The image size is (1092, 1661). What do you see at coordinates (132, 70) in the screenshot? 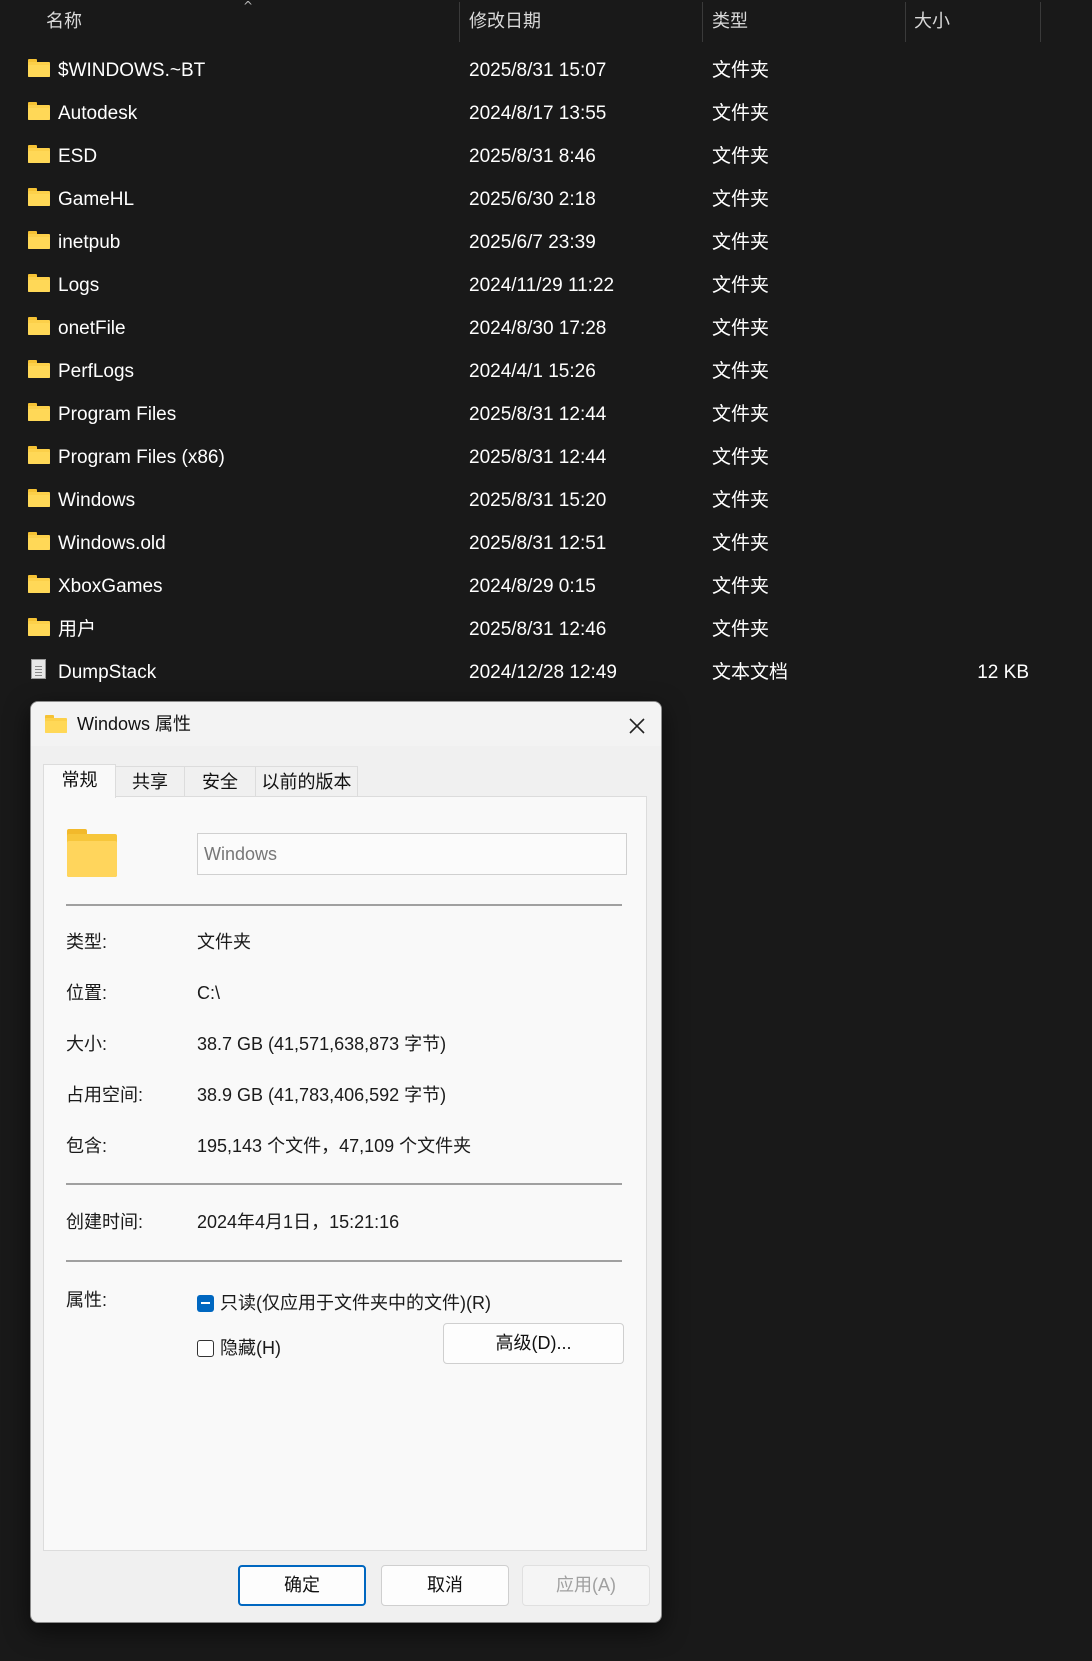
I see `file-name: $WINDOWS.~BT` at bounding box center [132, 70].